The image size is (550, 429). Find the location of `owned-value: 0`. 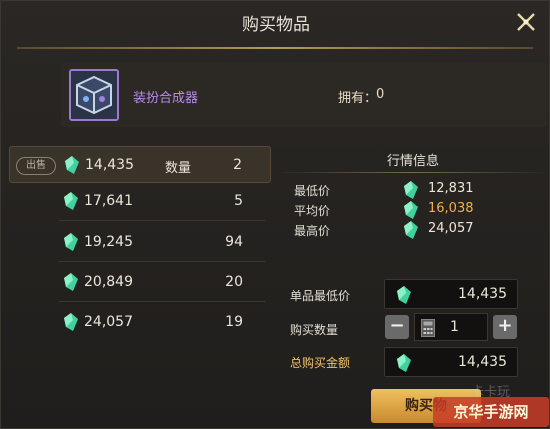

owned-value: 0 is located at coordinates (380, 94).